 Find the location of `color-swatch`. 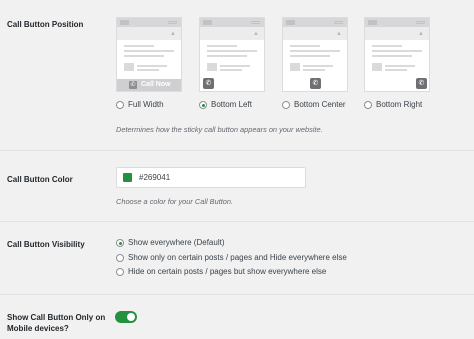

color-swatch is located at coordinates (127, 177).